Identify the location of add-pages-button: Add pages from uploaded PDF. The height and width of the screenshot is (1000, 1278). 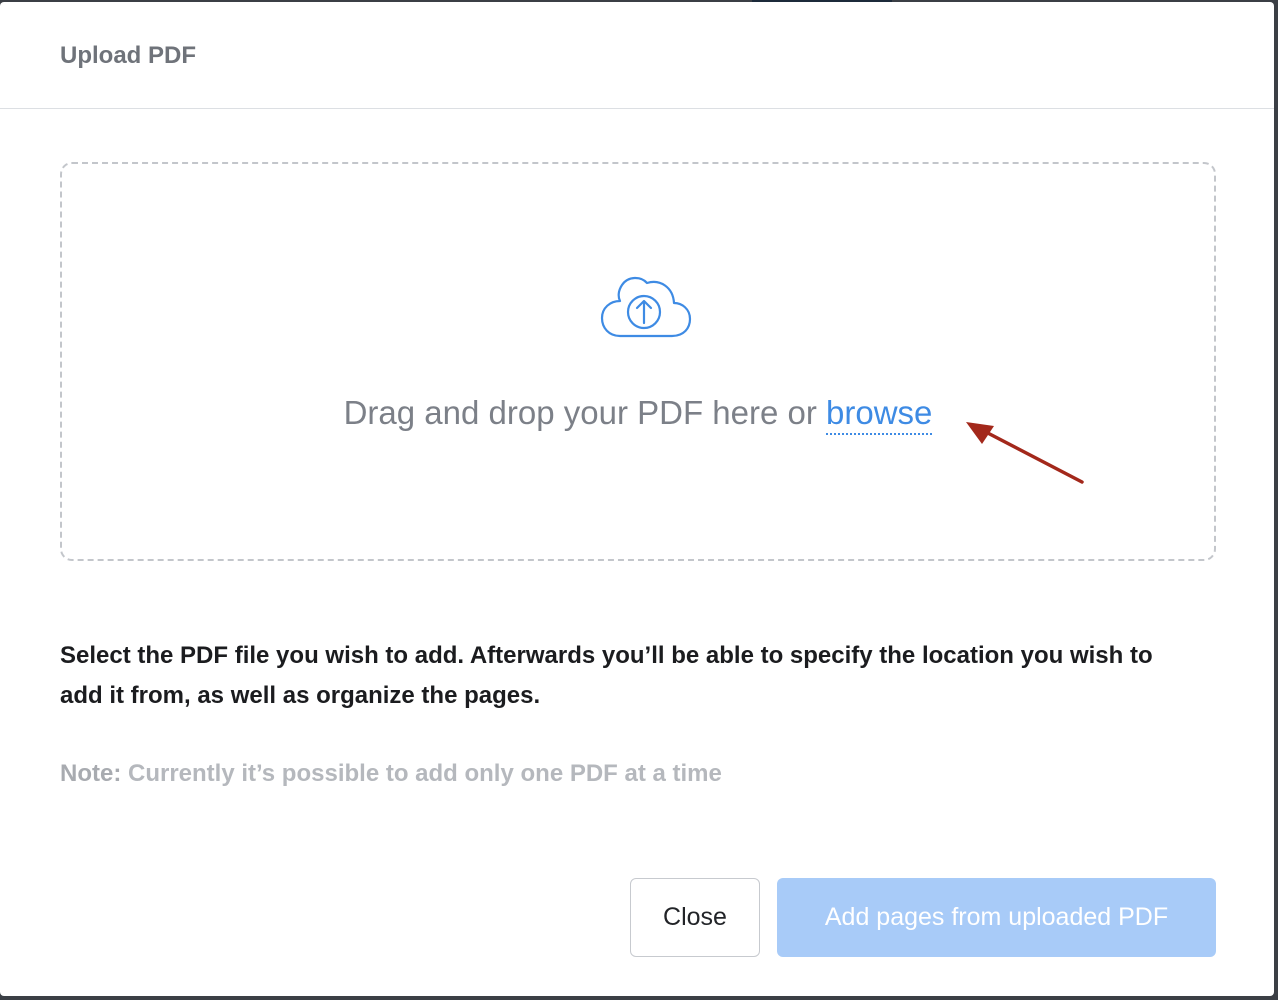
(996, 917).